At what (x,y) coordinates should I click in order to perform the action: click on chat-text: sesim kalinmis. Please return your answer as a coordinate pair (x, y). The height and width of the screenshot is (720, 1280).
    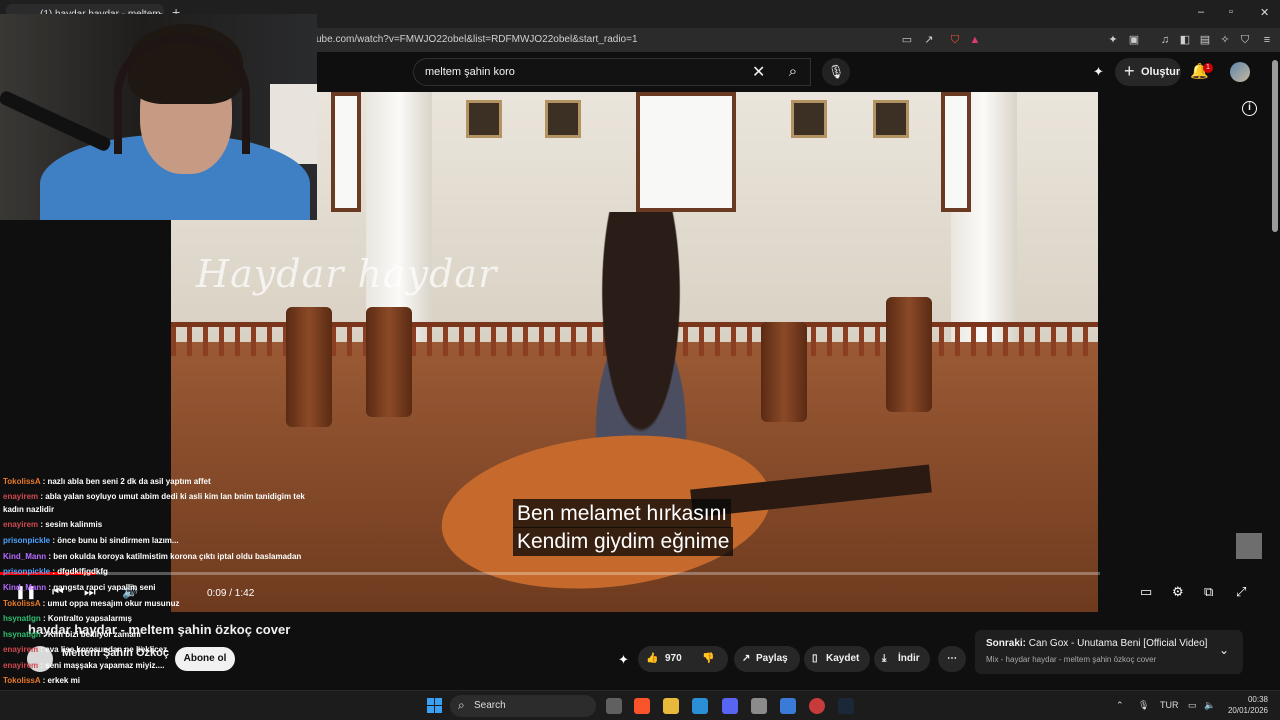
    Looking at the image, I should click on (74, 524).